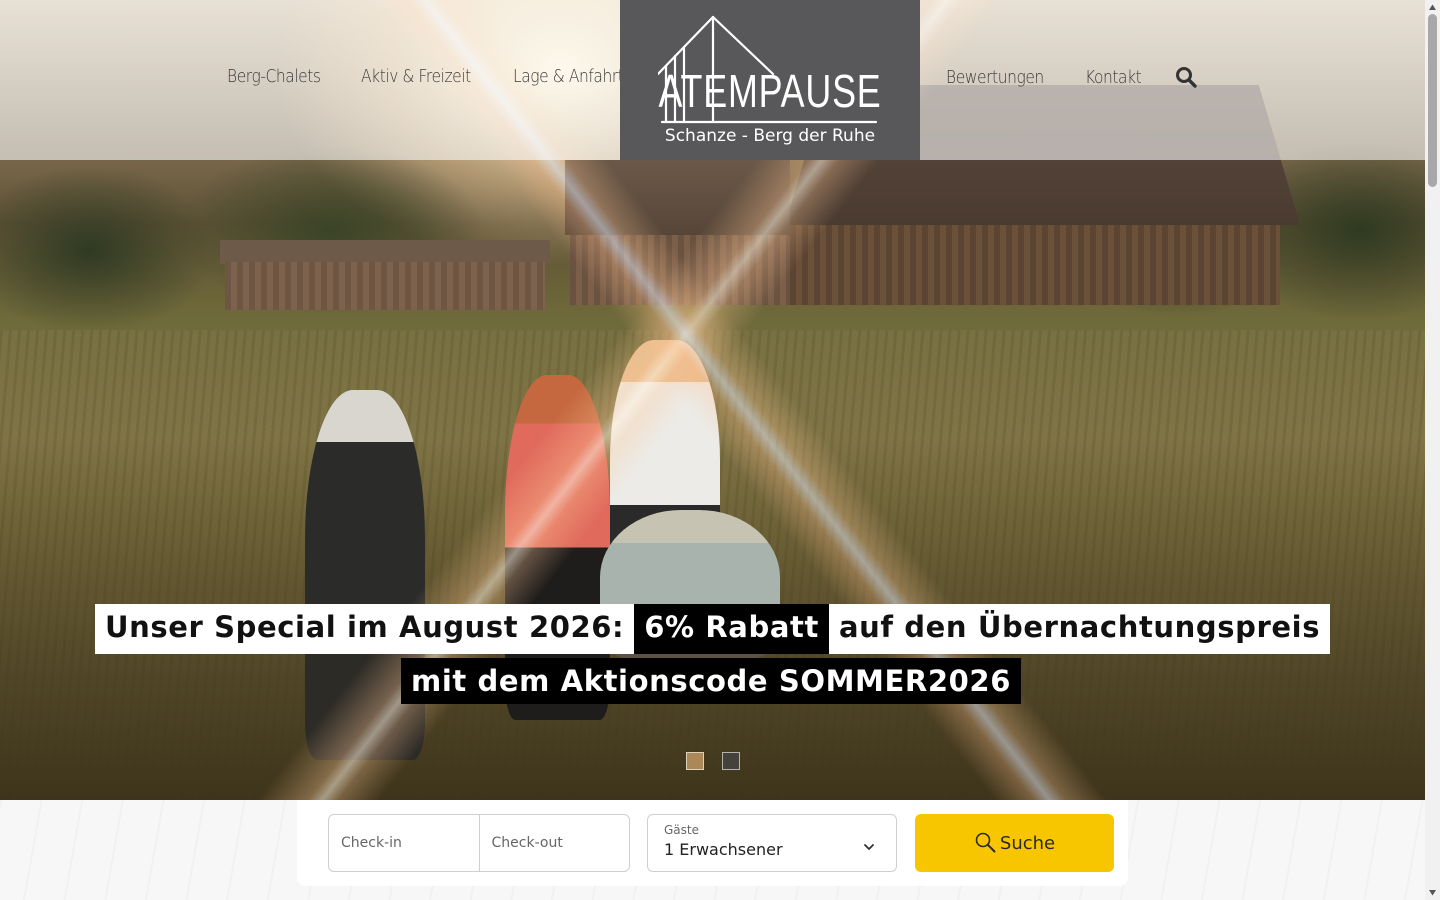 The image size is (1440, 900). I want to click on checkin-field: Check-in, so click(404, 843).